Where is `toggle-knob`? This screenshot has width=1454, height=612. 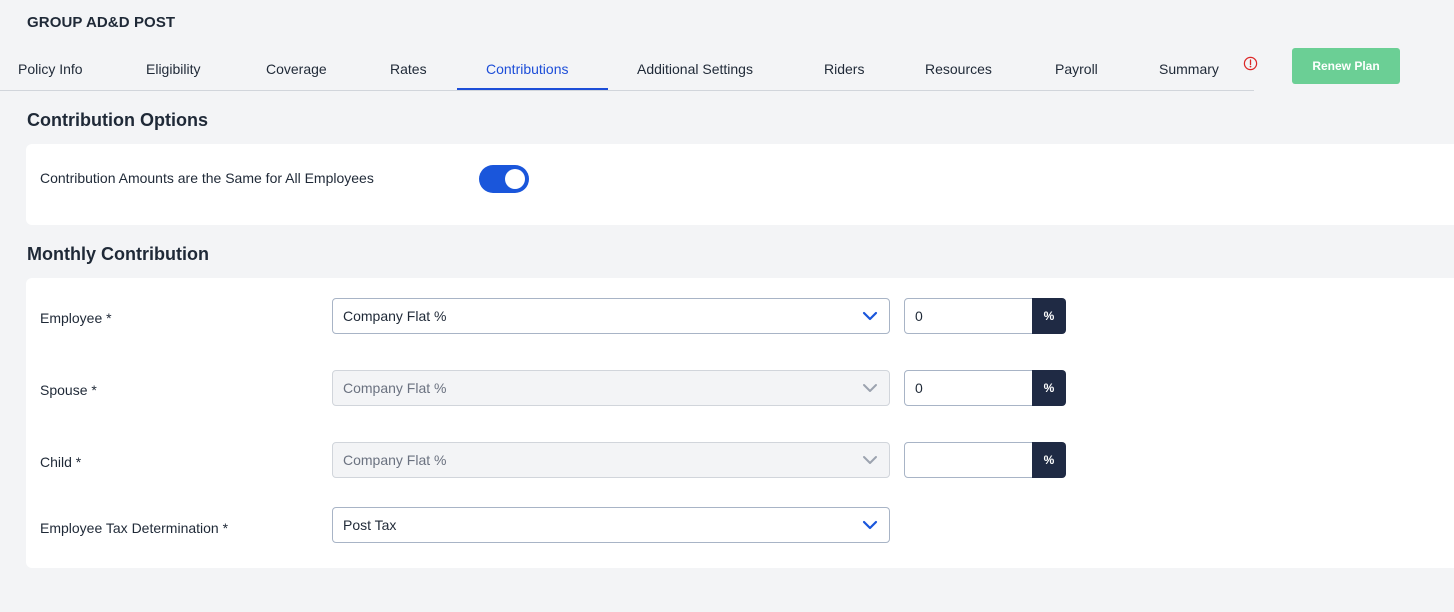
toggle-knob is located at coordinates (515, 179).